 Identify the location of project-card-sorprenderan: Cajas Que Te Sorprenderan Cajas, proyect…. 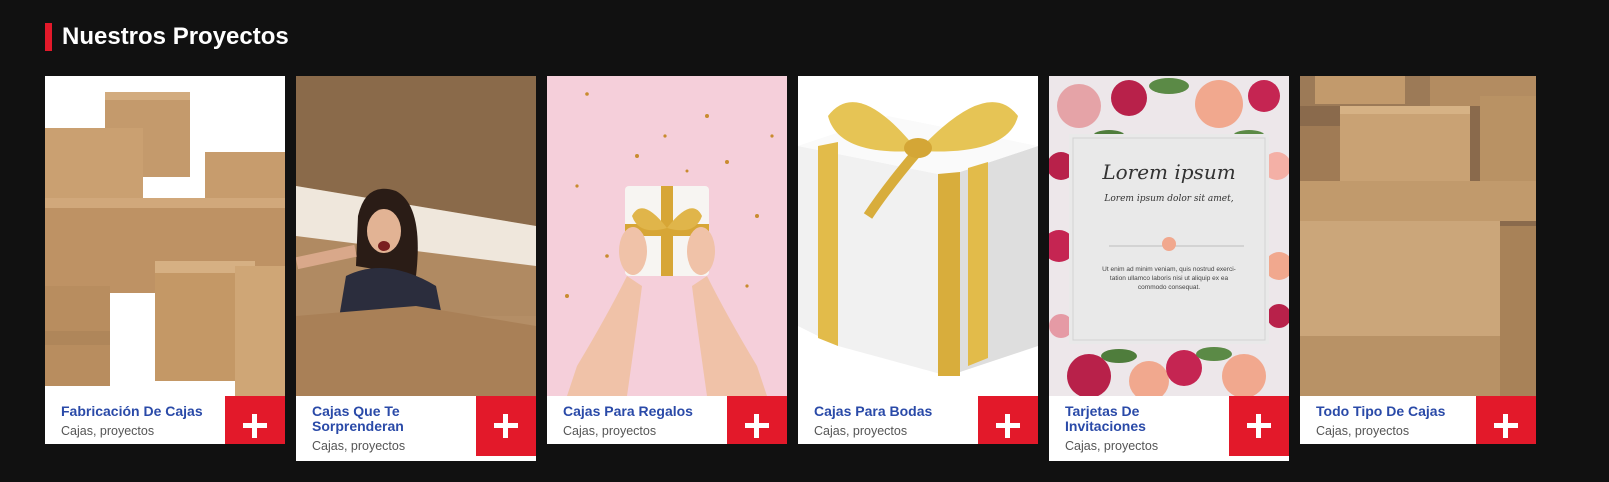
(416, 268).